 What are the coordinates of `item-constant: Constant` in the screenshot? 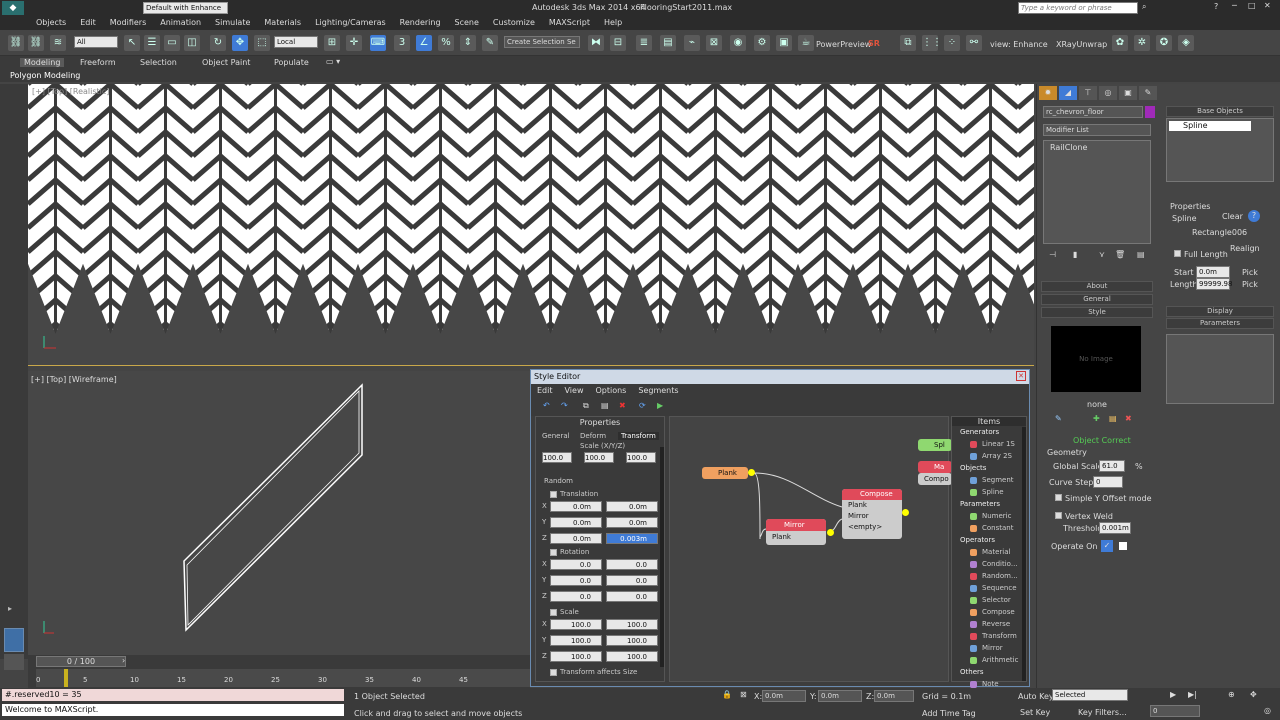 It's located at (997, 528).